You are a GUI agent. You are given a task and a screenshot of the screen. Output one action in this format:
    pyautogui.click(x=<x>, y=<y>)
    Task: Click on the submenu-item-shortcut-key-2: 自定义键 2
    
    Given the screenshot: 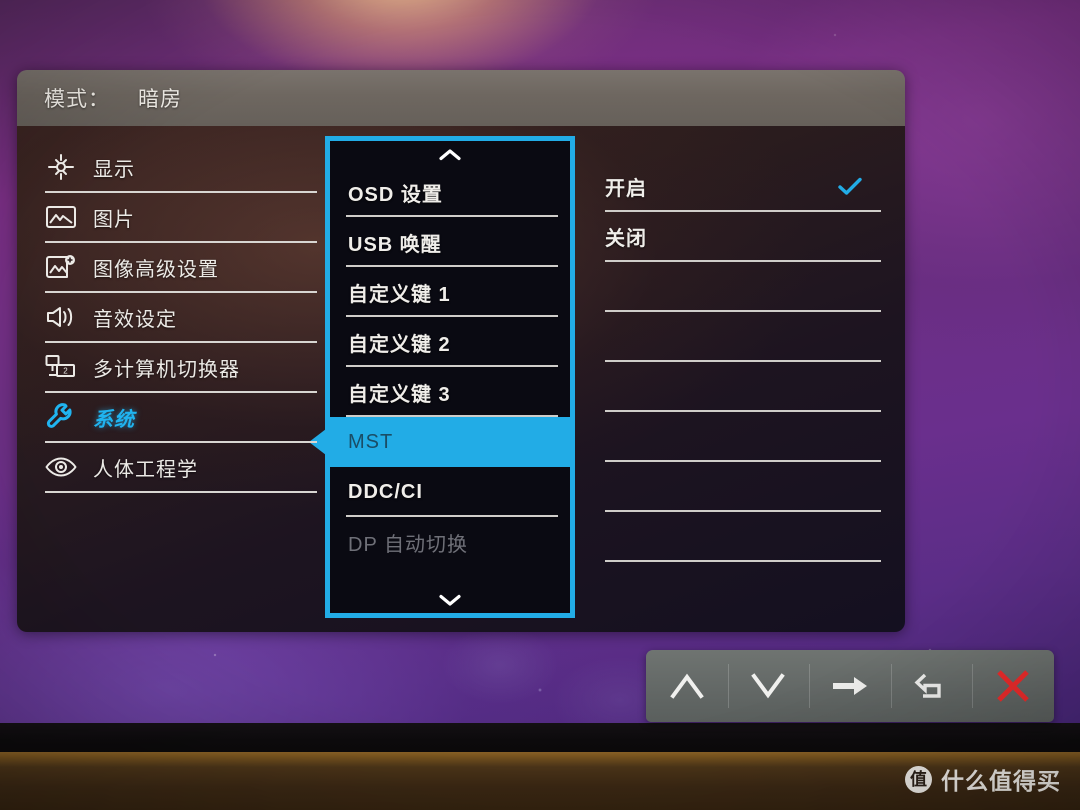 What is the action you would take?
    pyautogui.click(x=450, y=342)
    